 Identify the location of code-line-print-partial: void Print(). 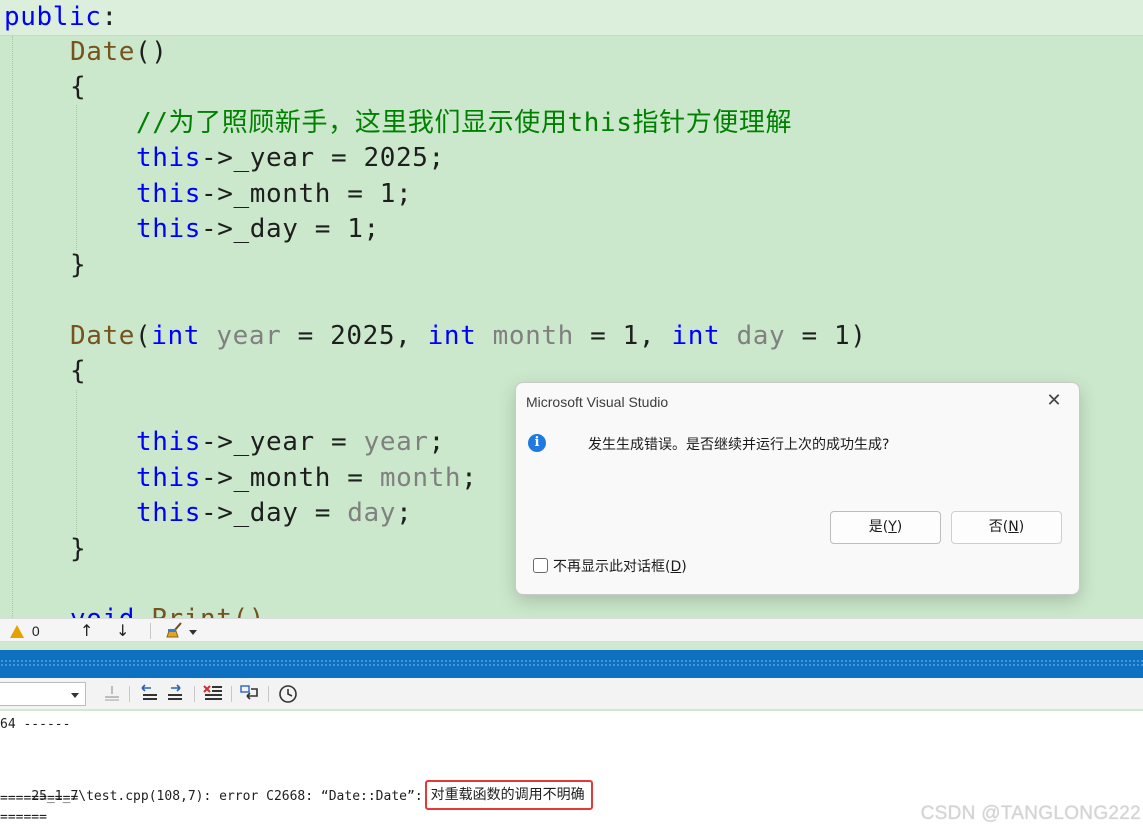
(167, 610).